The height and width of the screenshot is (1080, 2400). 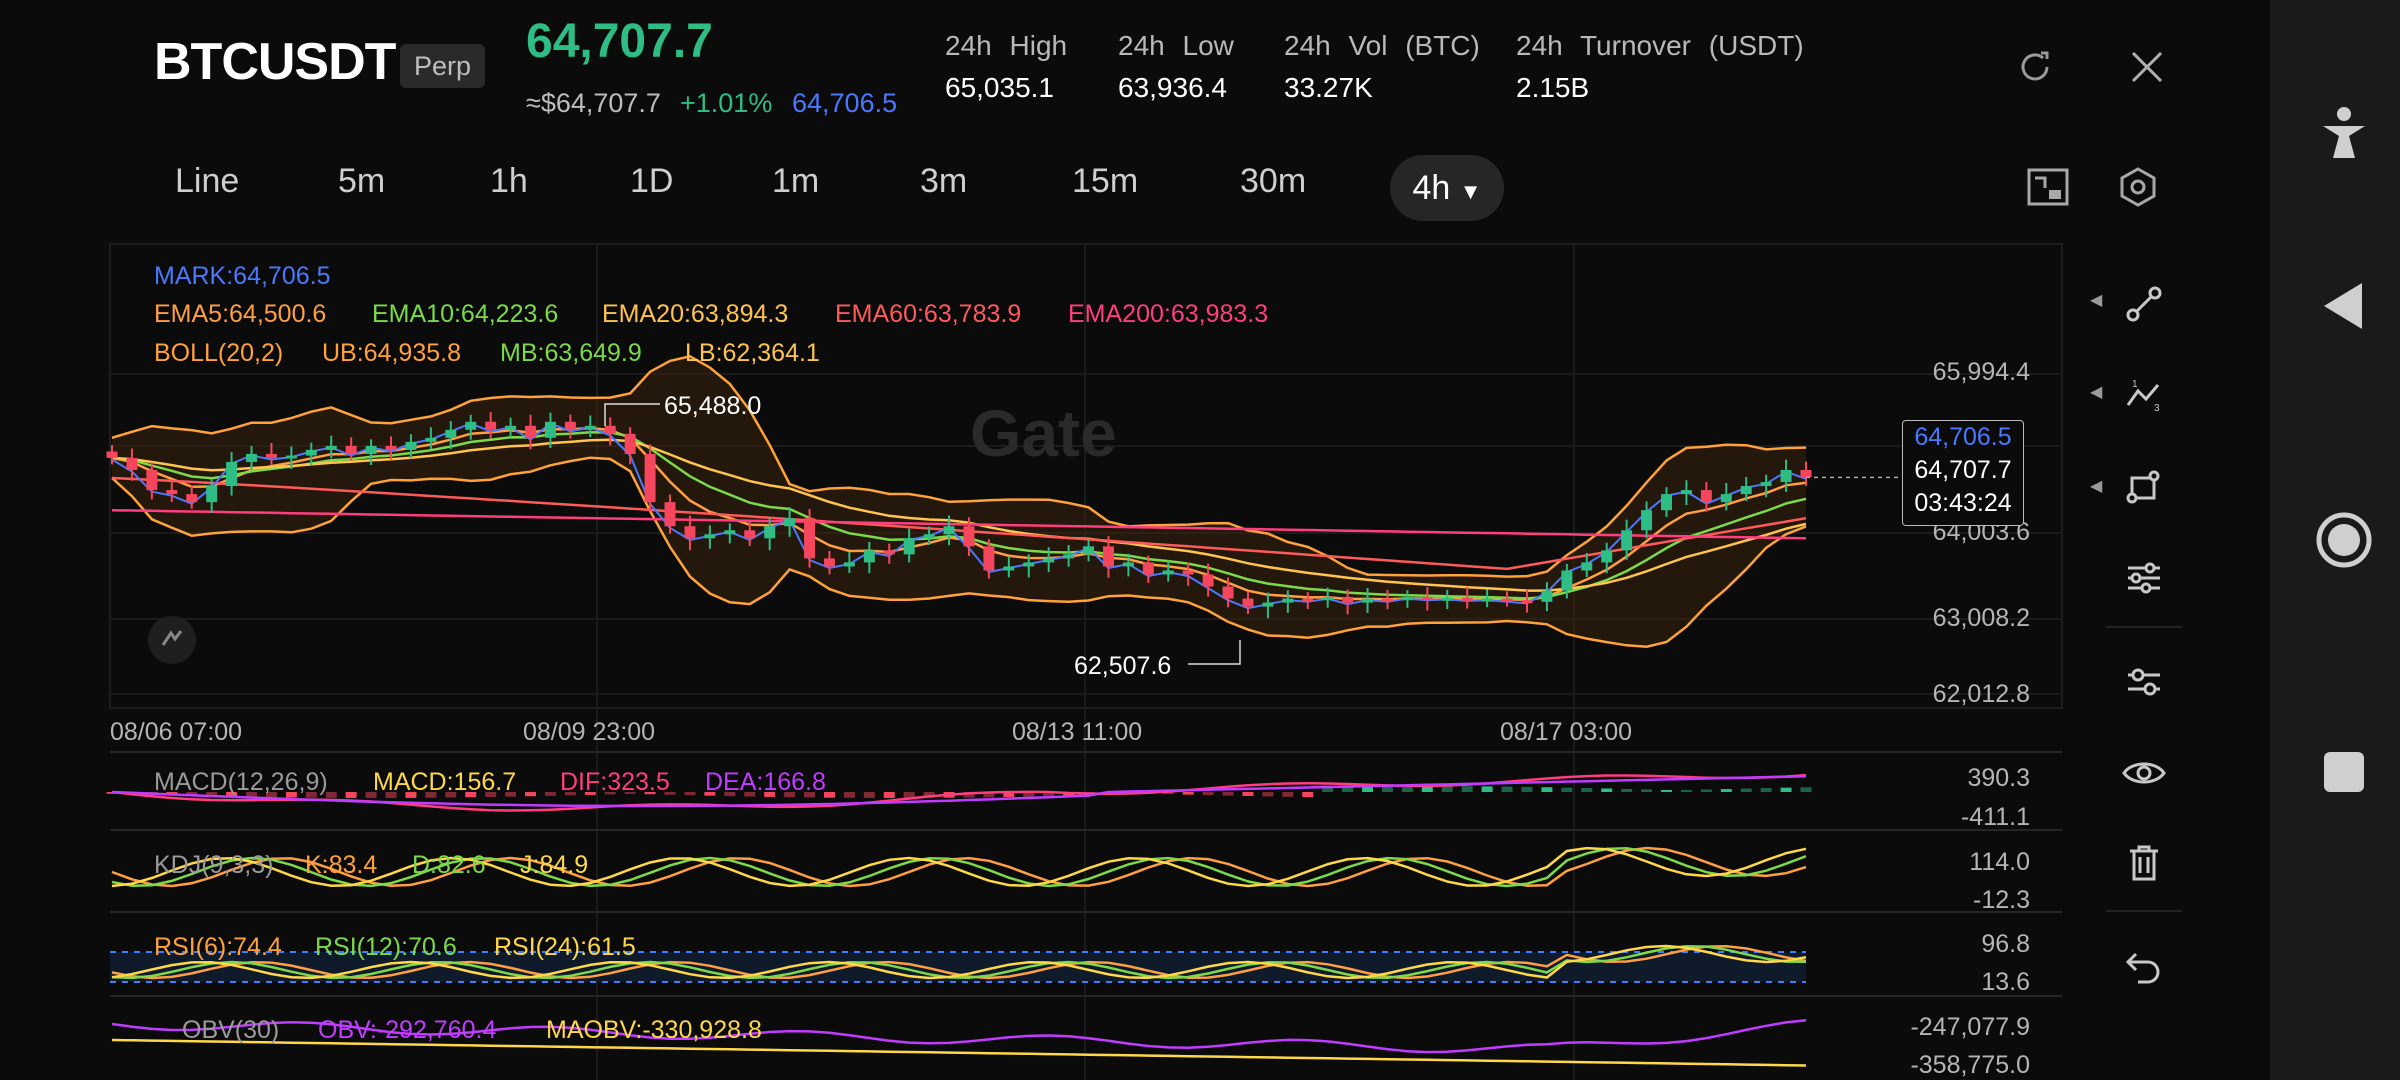 I want to click on obv-value: OBV:-292,760.4, so click(x=407, y=1030).